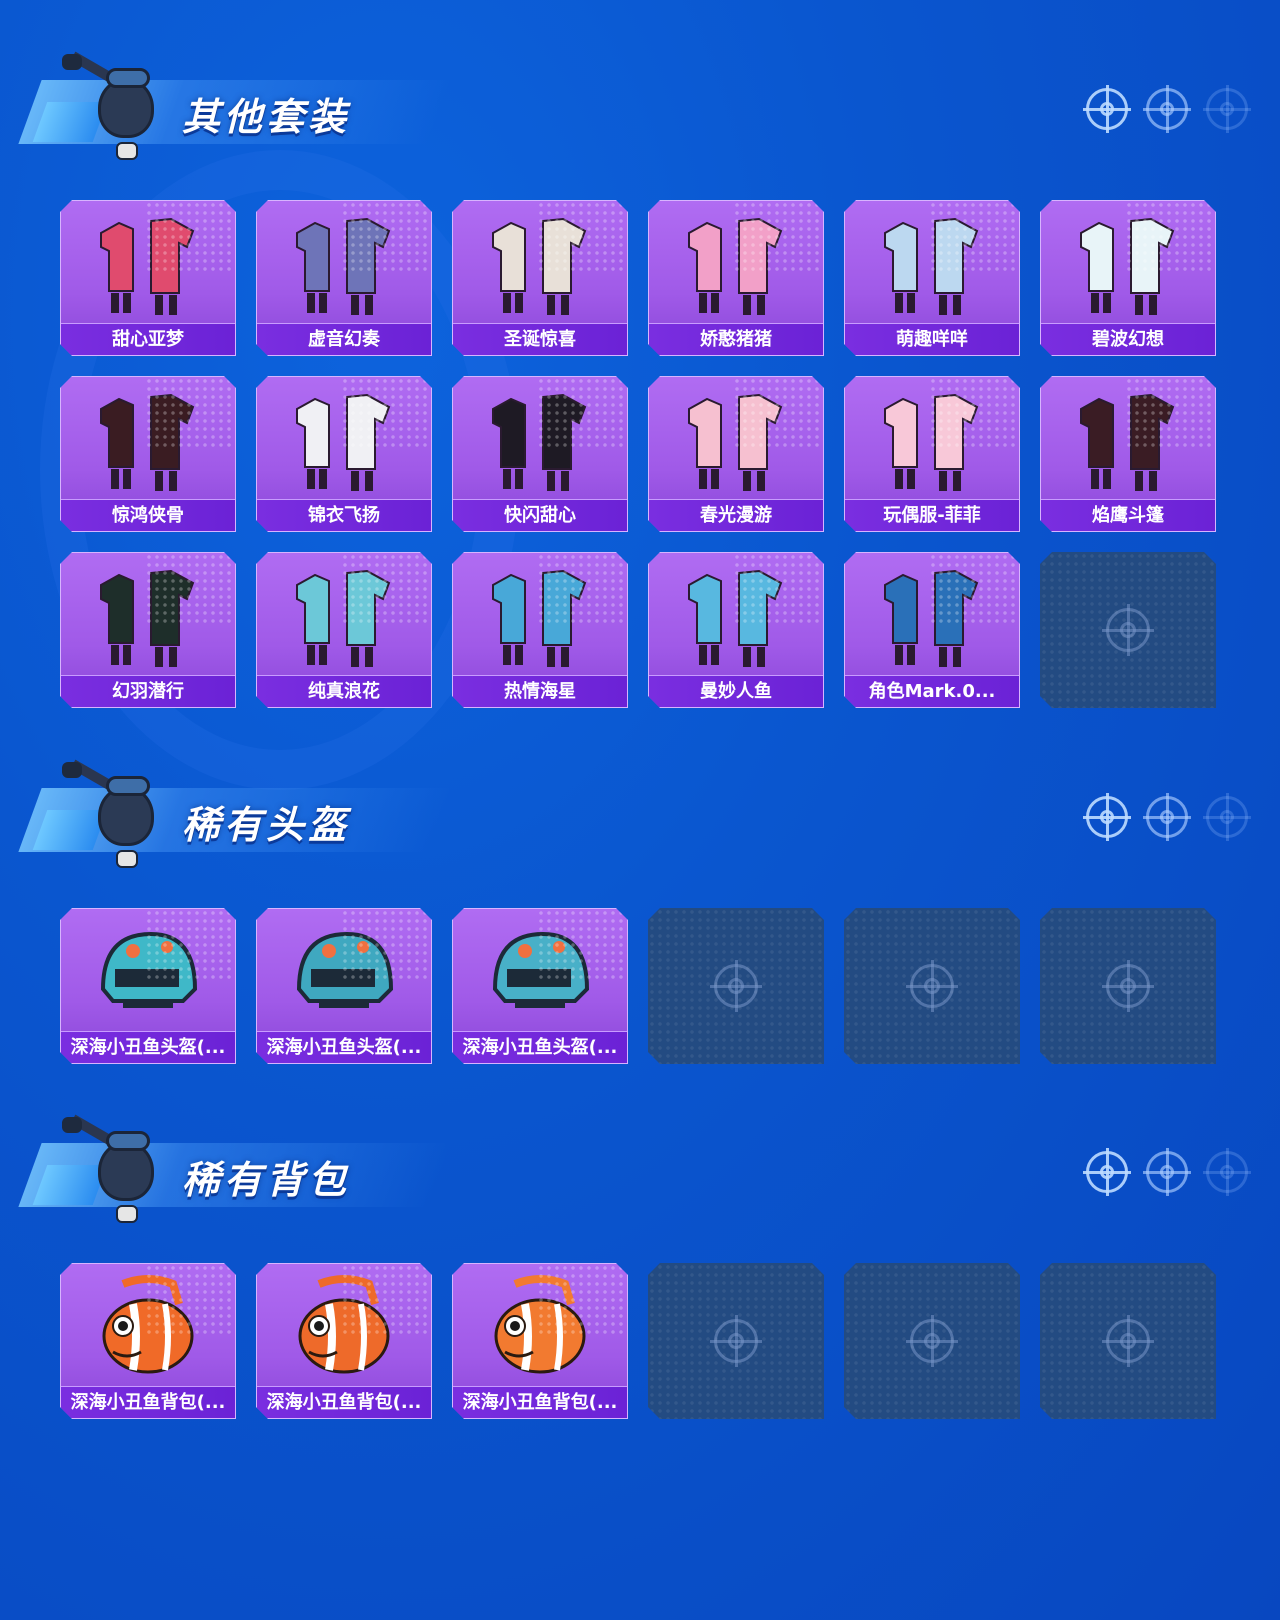 The width and height of the screenshot is (1280, 1620). I want to click on section-title: 稀有头盔, so click(266, 825).